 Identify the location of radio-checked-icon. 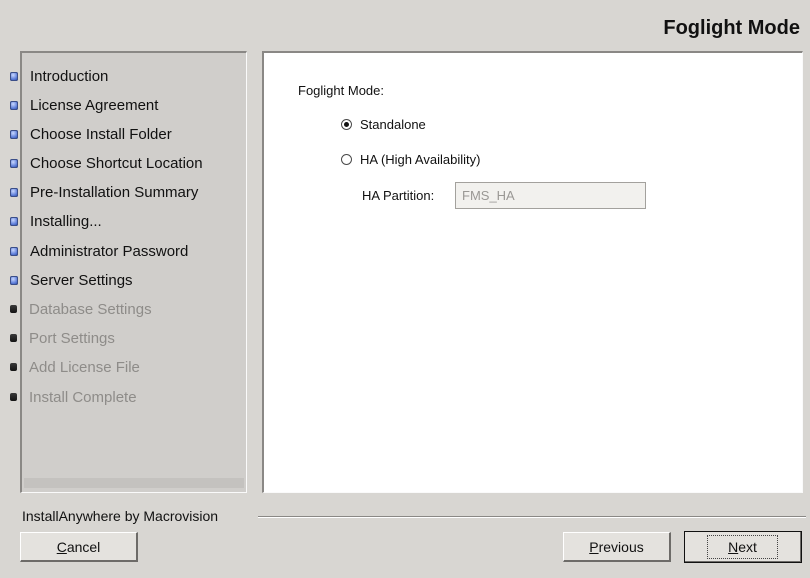
(346, 124).